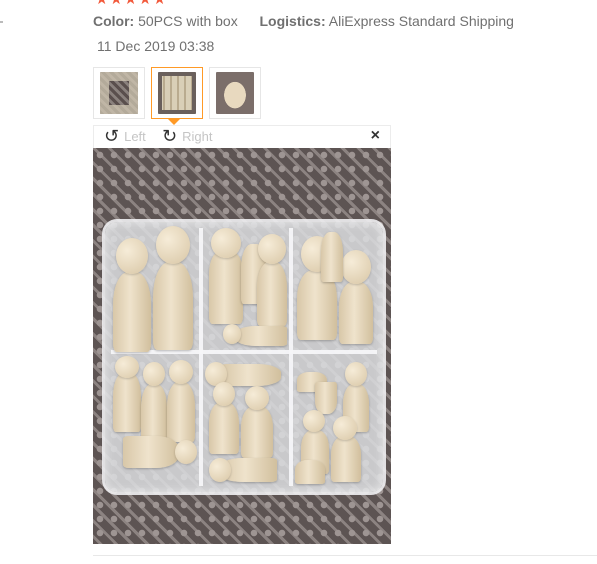 This screenshot has height=564, width=597. Describe the element at coordinates (170, 136) in the screenshot. I see `rotate-right-icon: ↻` at that location.